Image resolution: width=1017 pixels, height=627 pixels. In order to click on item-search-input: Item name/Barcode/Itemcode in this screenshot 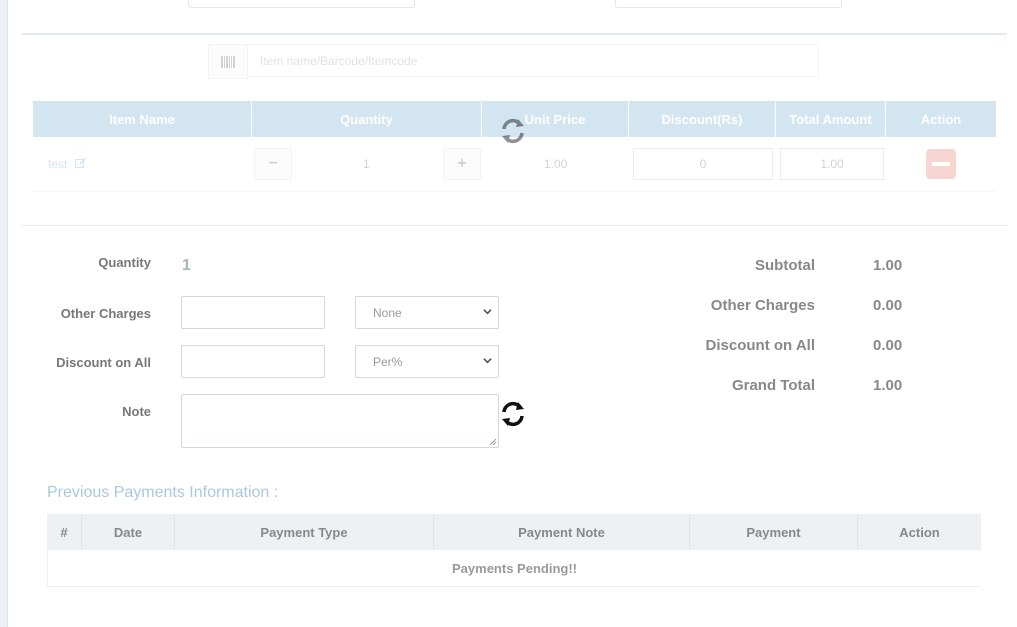, I will do `click(533, 60)`.